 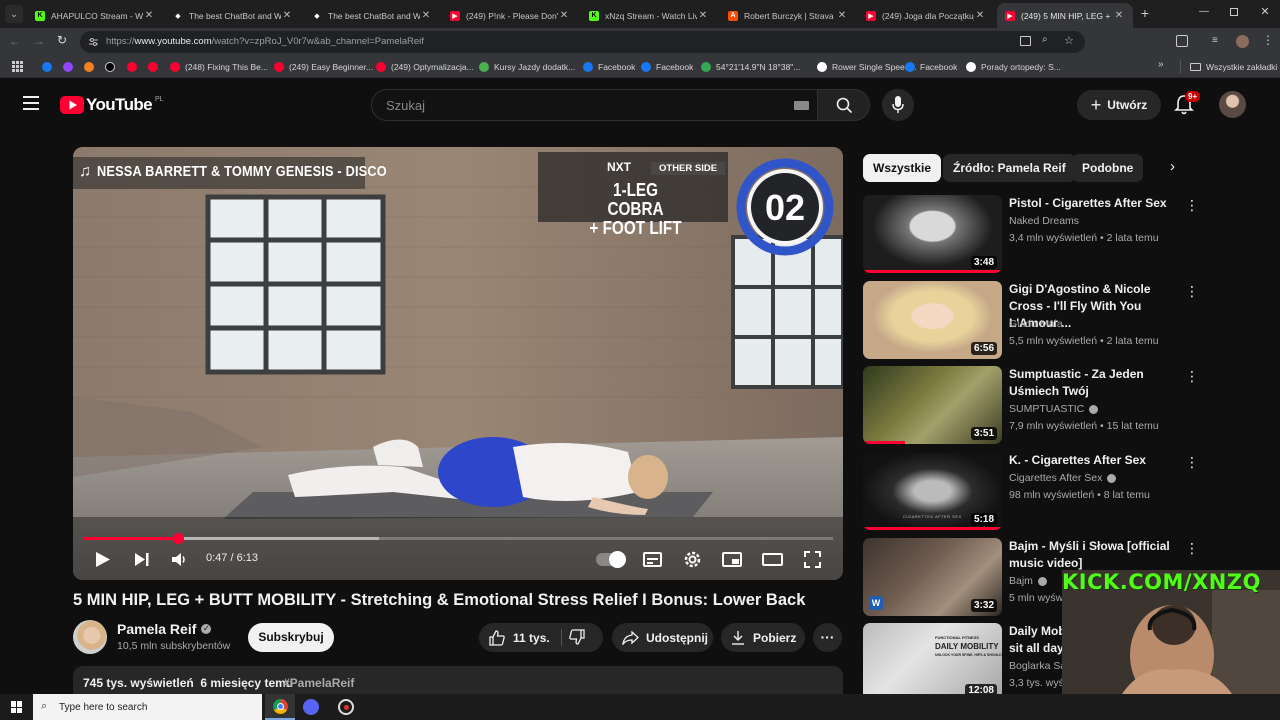 I want to click on more-actions-button: ···, so click(x=827, y=637).